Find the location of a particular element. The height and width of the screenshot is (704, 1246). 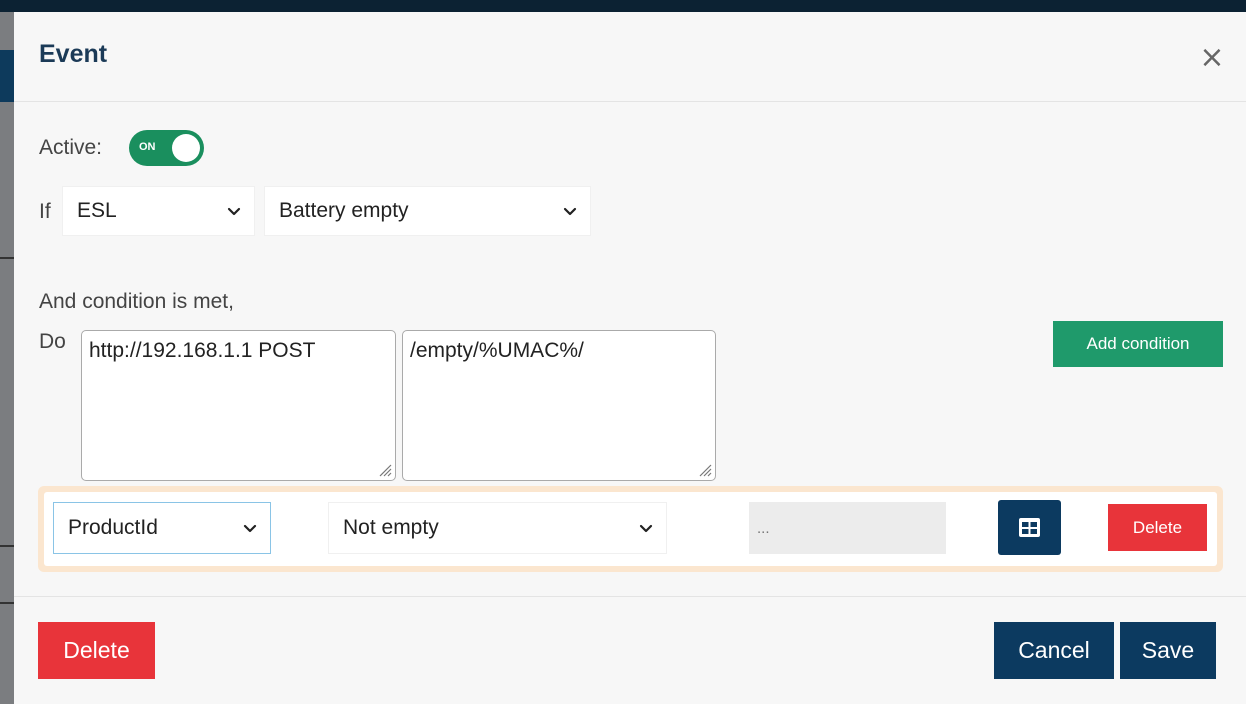

path-text: /empty/%UMAC%/ is located at coordinates (497, 350).